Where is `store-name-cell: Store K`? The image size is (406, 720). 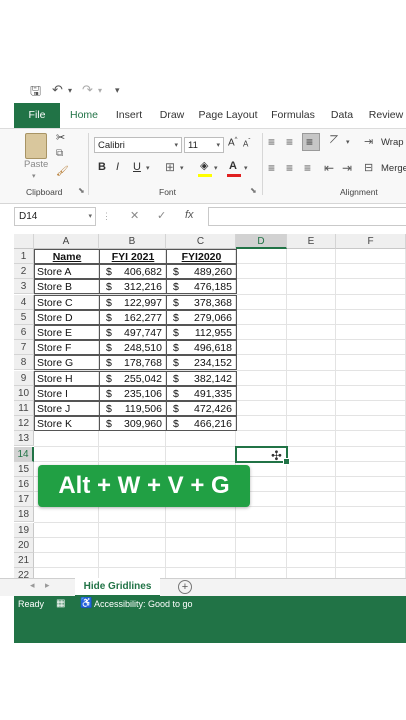
store-name-cell: Store K is located at coordinates (67, 424).